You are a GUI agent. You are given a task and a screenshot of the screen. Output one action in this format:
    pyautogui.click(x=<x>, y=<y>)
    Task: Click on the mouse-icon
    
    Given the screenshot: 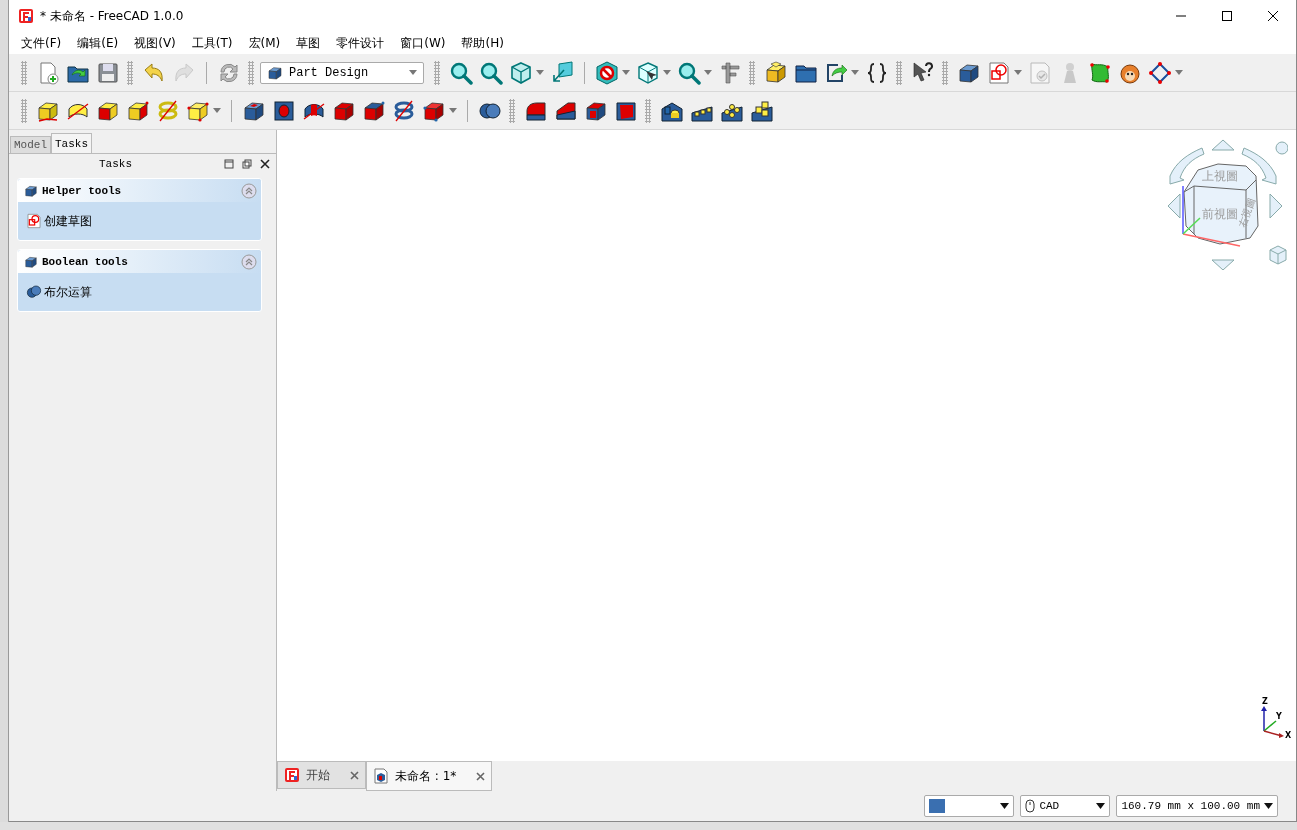 What is the action you would take?
    pyautogui.click(x=1030, y=806)
    